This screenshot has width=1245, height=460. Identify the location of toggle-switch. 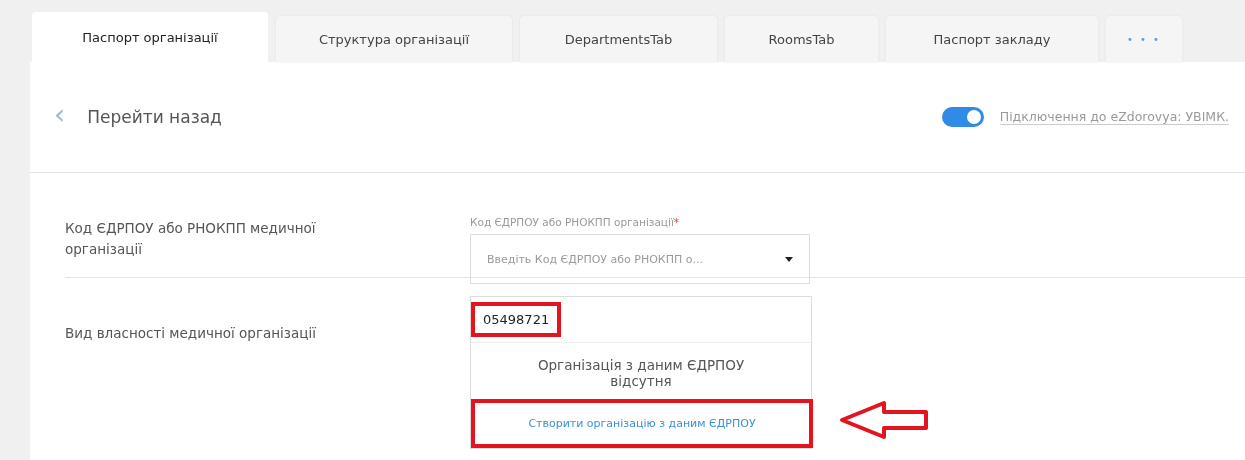
(962, 117).